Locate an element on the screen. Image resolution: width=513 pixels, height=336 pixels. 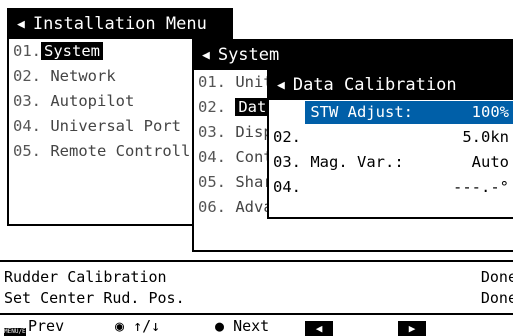
variation-value: ---.-° is located at coordinates (481, 187).